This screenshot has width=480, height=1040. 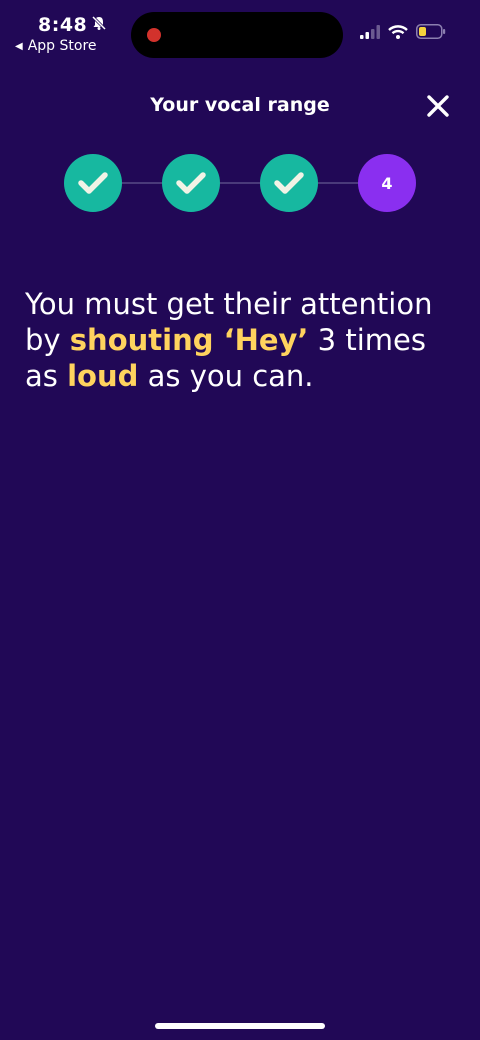 I want to click on step-2-complete, so click(x=191, y=183).